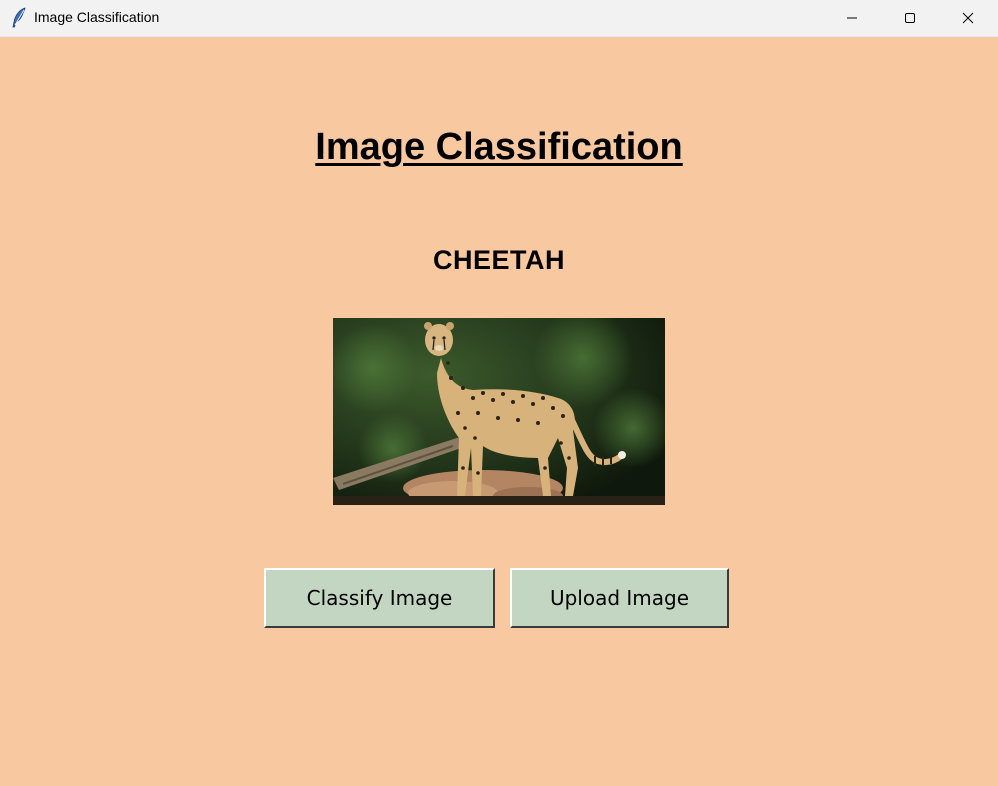 The width and height of the screenshot is (998, 786). I want to click on maximize-icon, so click(910, 18).